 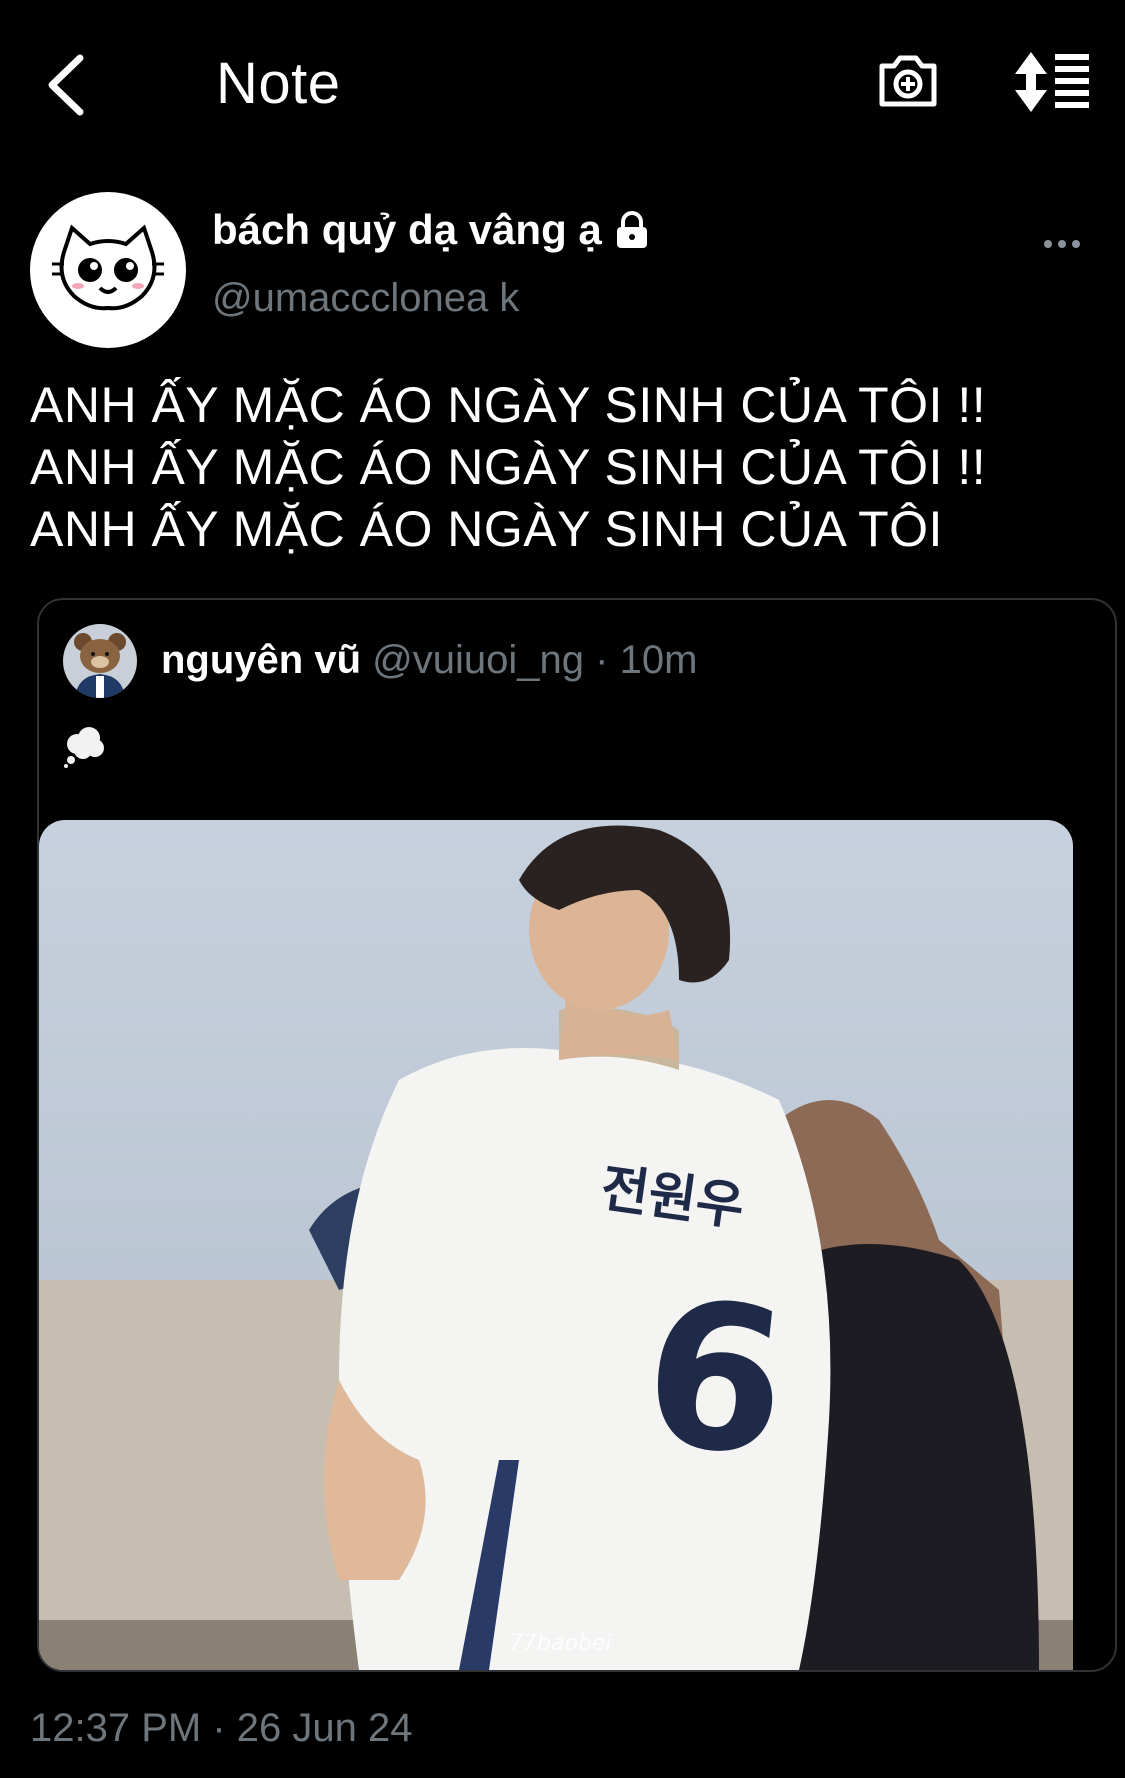 What do you see at coordinates (70, 85) in the screenshot?
I see `back-arrow-icon` at bounding box center [70, 85].